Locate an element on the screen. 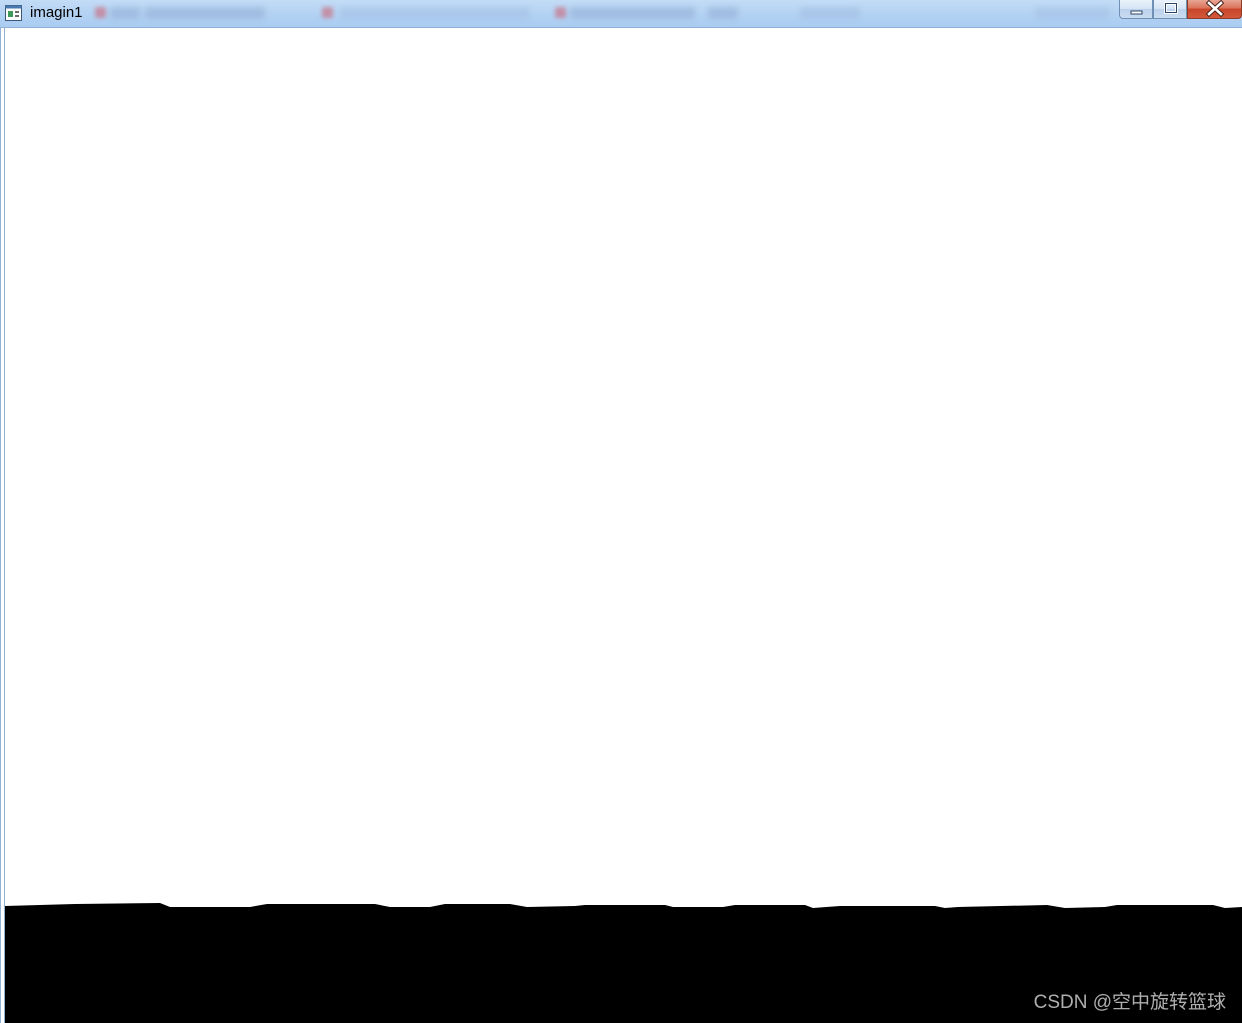 This screenshot has width=1242, height=1023. caption-buttons is located at coordinates (1180, 10).